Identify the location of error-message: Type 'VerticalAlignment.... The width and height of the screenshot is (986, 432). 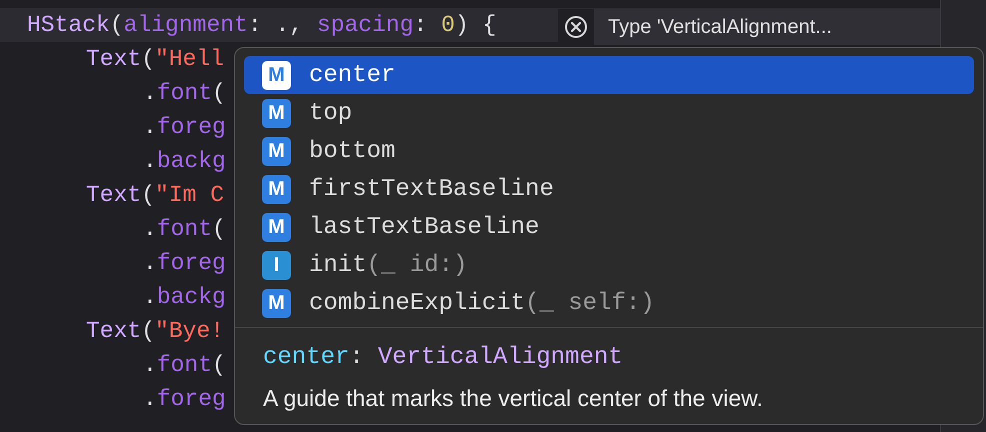
(720, 27).